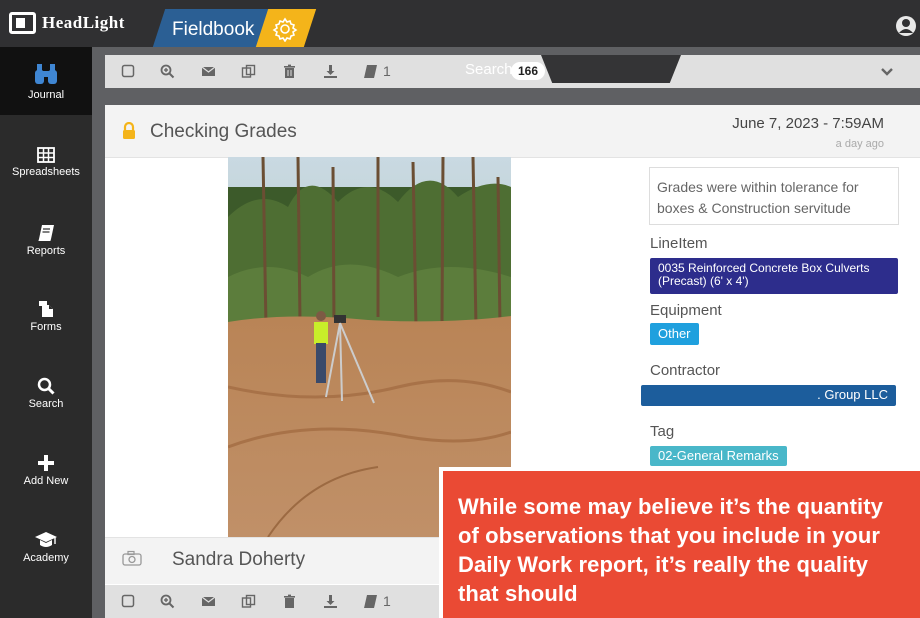 This screenshot has width=920, height=618. I want to click on author-name: Sandra Doherty, so click(238, 560).